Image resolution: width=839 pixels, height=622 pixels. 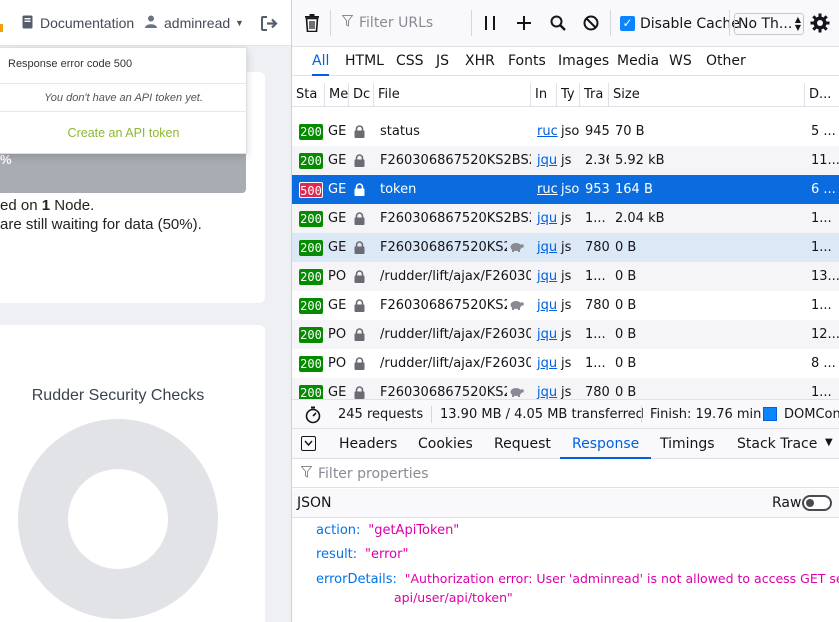 What do you see at coordinates (239, 23) in the screenshot?
I see `user-caret-icon: ▼` at bounding box center [239, 23].